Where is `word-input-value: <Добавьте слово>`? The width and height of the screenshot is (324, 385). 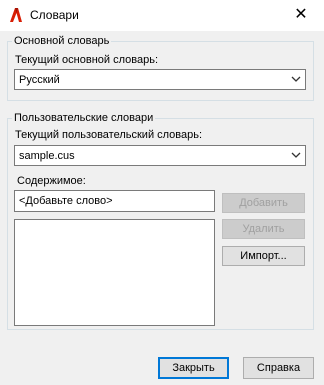
word-input-value: <Добавьте слово> is located at coordinates (66, 201).